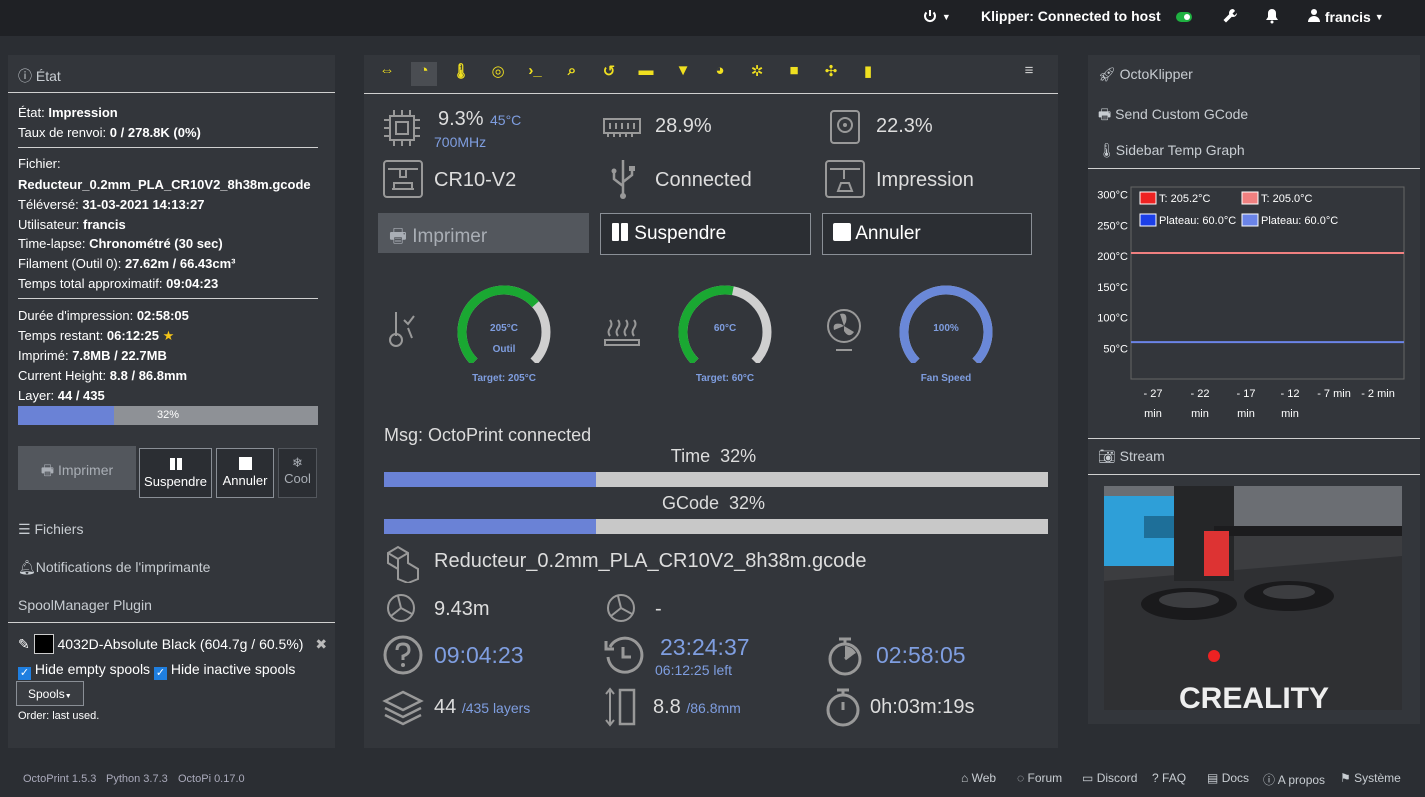  Describe the element at coordinates (1071, 16) in the screenshot. I see `connection-status: Klipper: Connected to host` at that location.